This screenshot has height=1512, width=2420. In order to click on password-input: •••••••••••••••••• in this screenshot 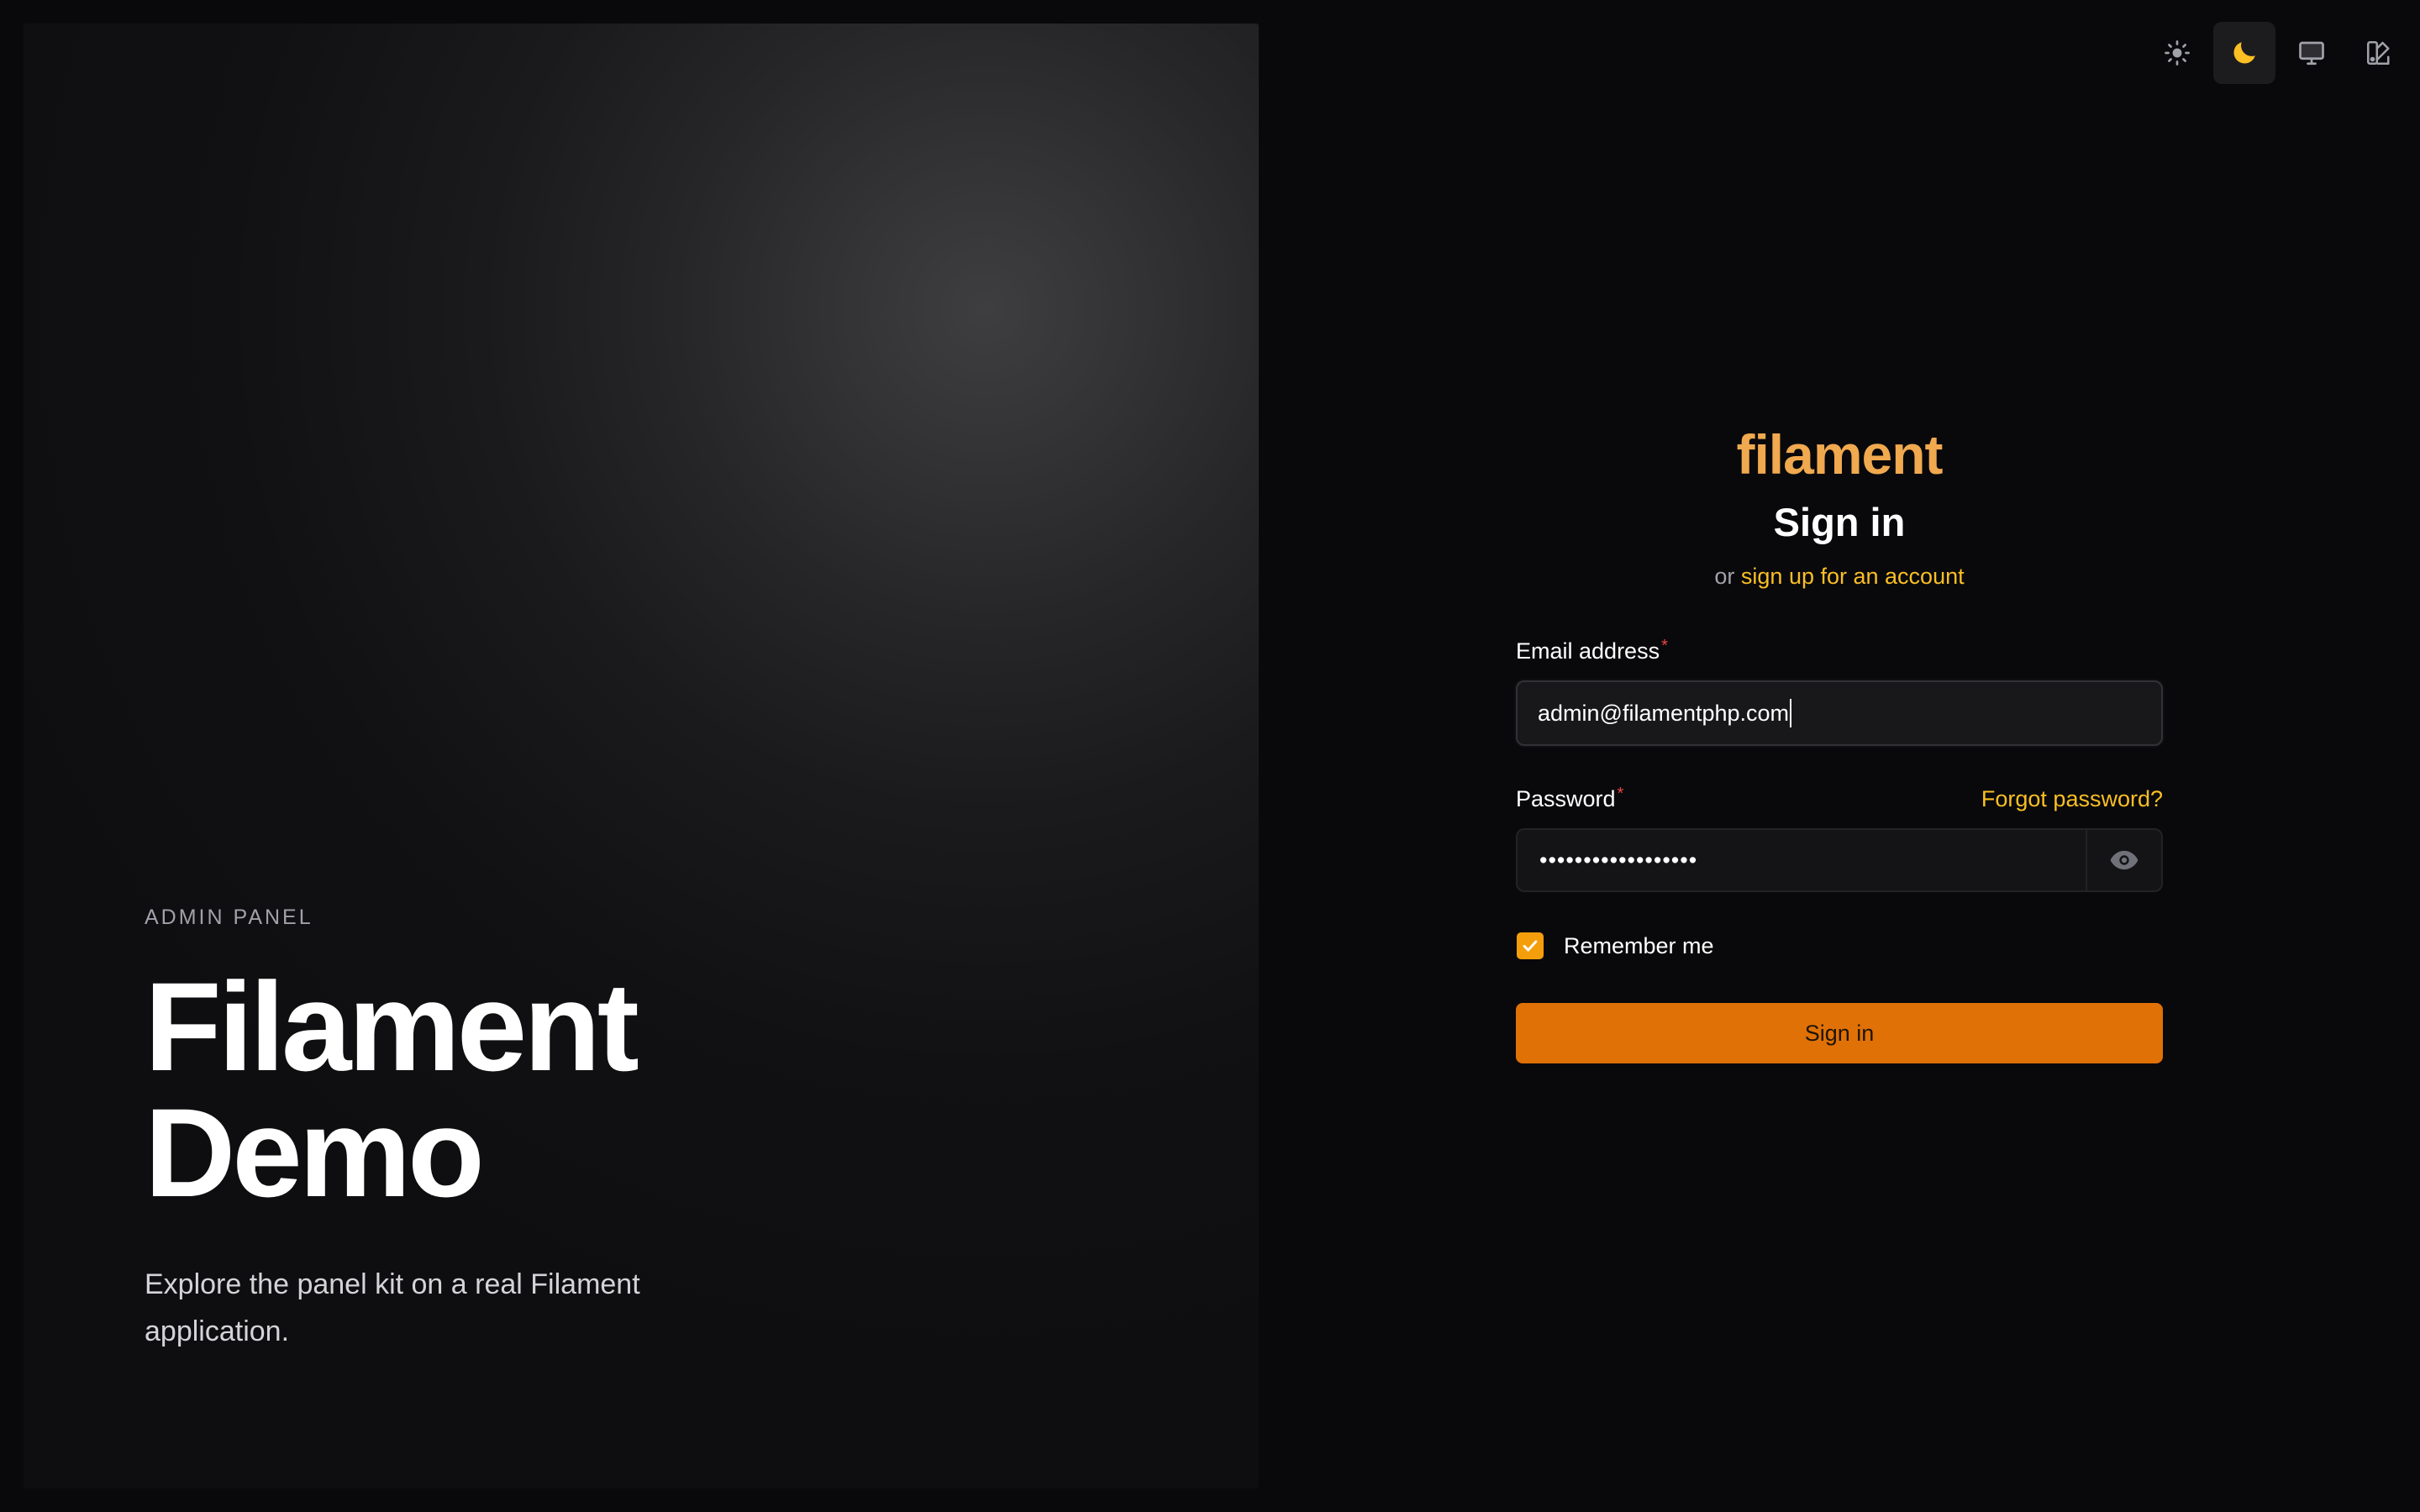, I will do `click(1802, 860)`.